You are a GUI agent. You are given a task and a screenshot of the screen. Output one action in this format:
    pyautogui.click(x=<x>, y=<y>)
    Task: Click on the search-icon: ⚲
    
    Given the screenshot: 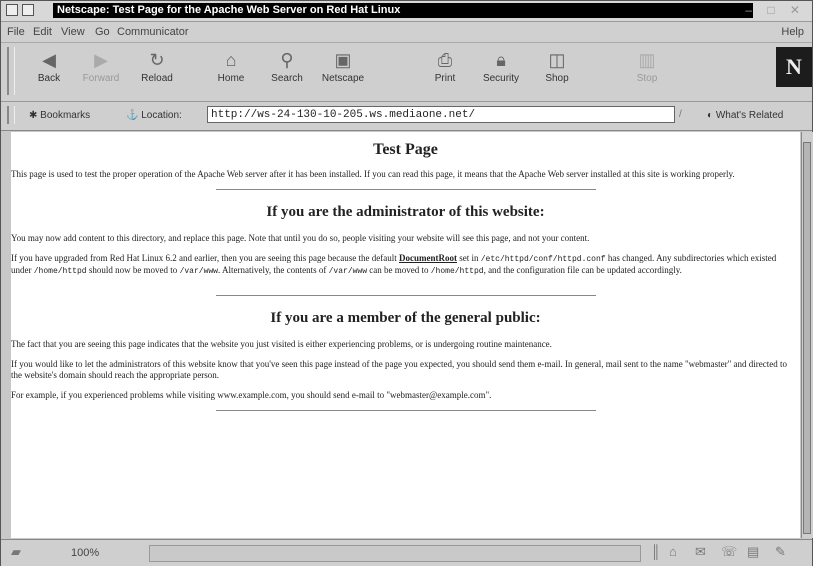 What is the action you would take?
    pyautogui.click(x=287, y=60)
    